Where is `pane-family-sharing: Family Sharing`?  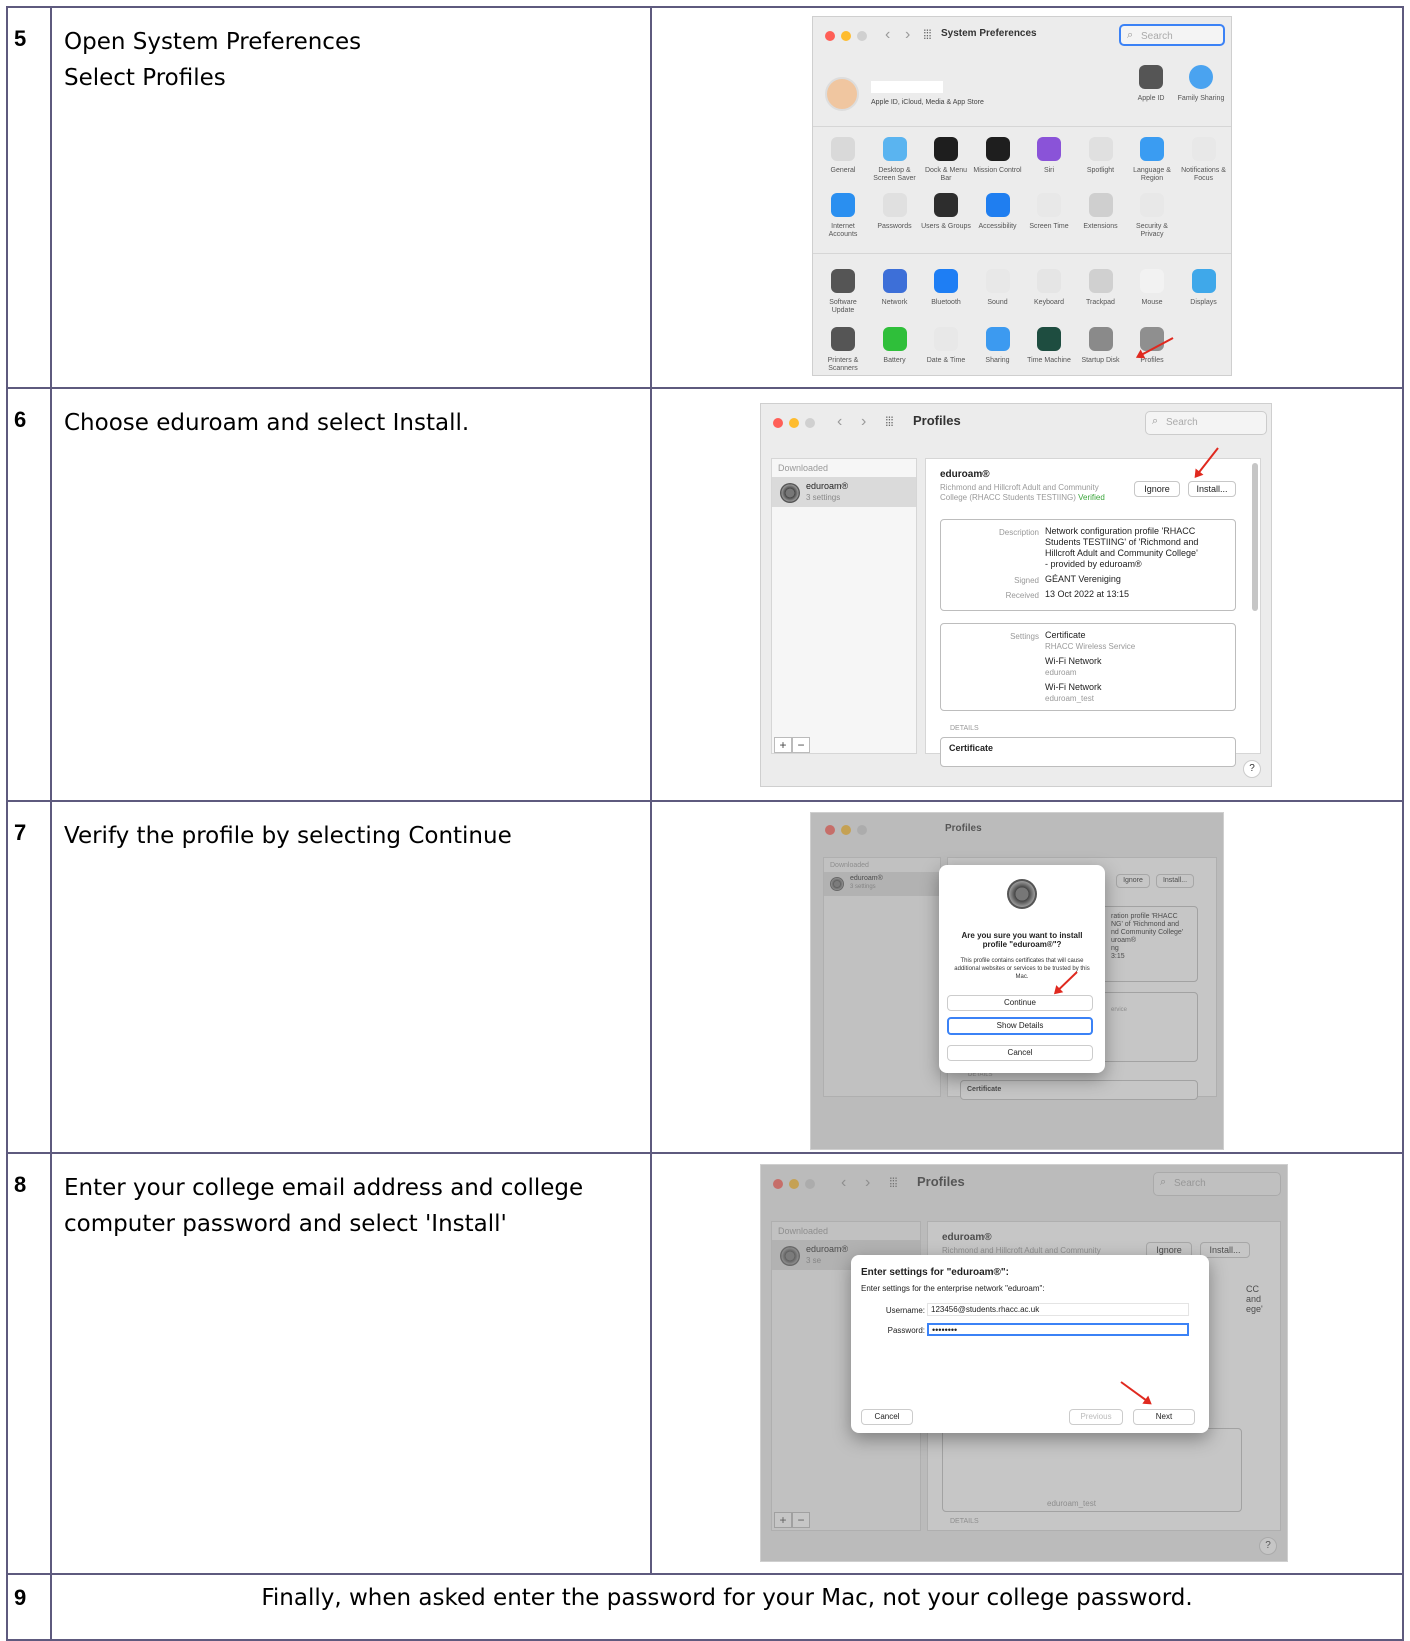
pane-family-sharing: Family Sharing is located at coordinates (1201, 84).